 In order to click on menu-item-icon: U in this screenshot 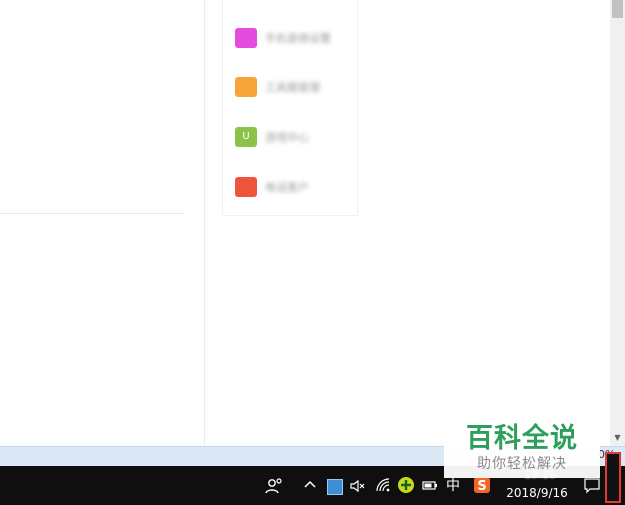, I will do `click(246, 137)`.